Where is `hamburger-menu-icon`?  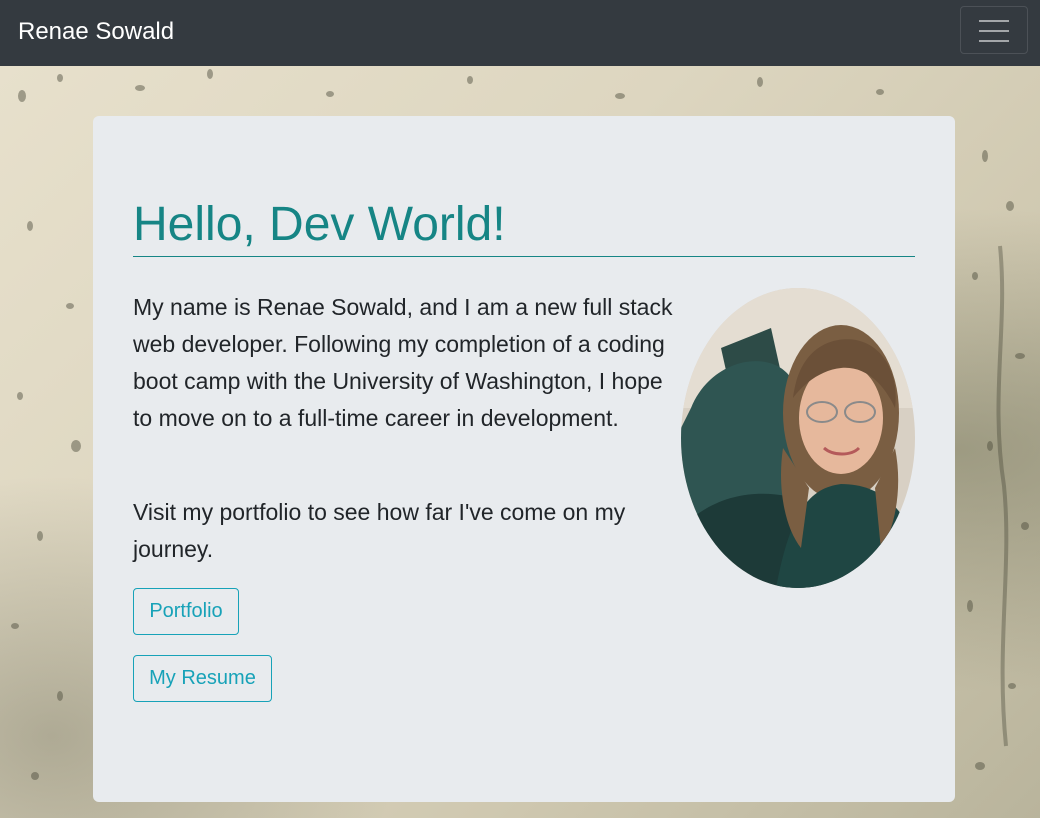 hamburger-menu-icon is located at coordinates (994, 31).